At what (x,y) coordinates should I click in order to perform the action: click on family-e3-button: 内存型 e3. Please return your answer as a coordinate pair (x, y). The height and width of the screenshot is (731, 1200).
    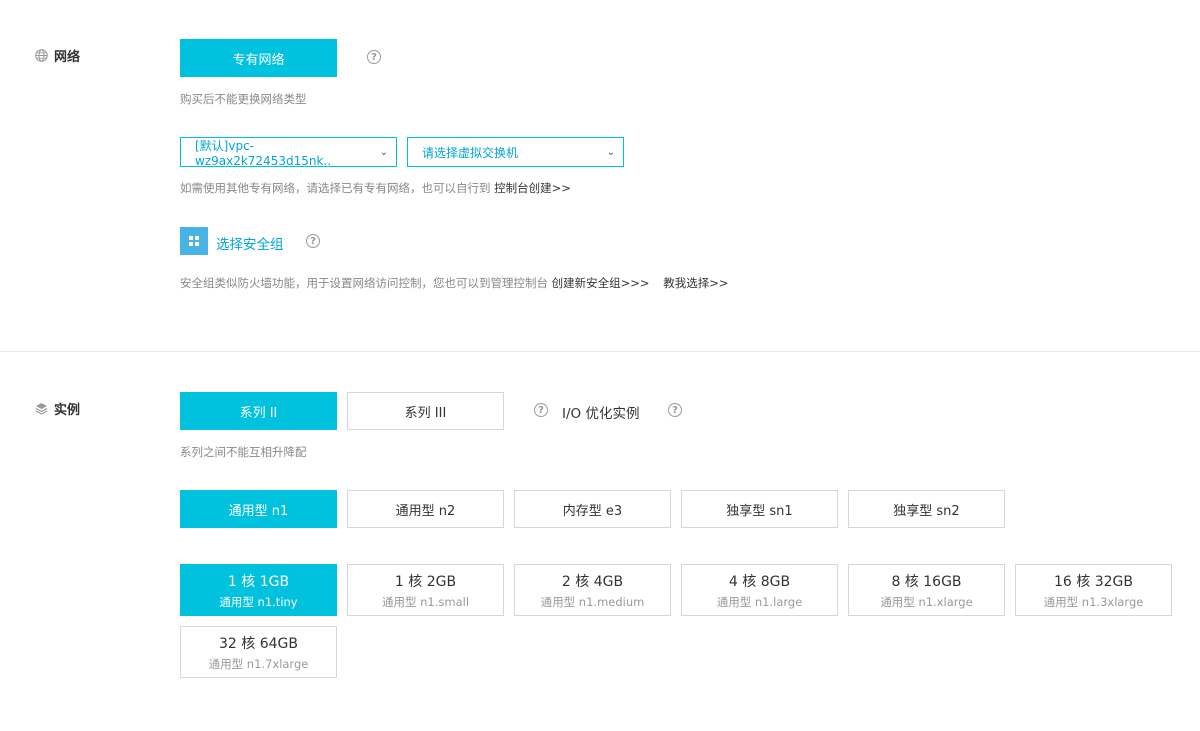
    Looking at the image, I should click on (592, 509).